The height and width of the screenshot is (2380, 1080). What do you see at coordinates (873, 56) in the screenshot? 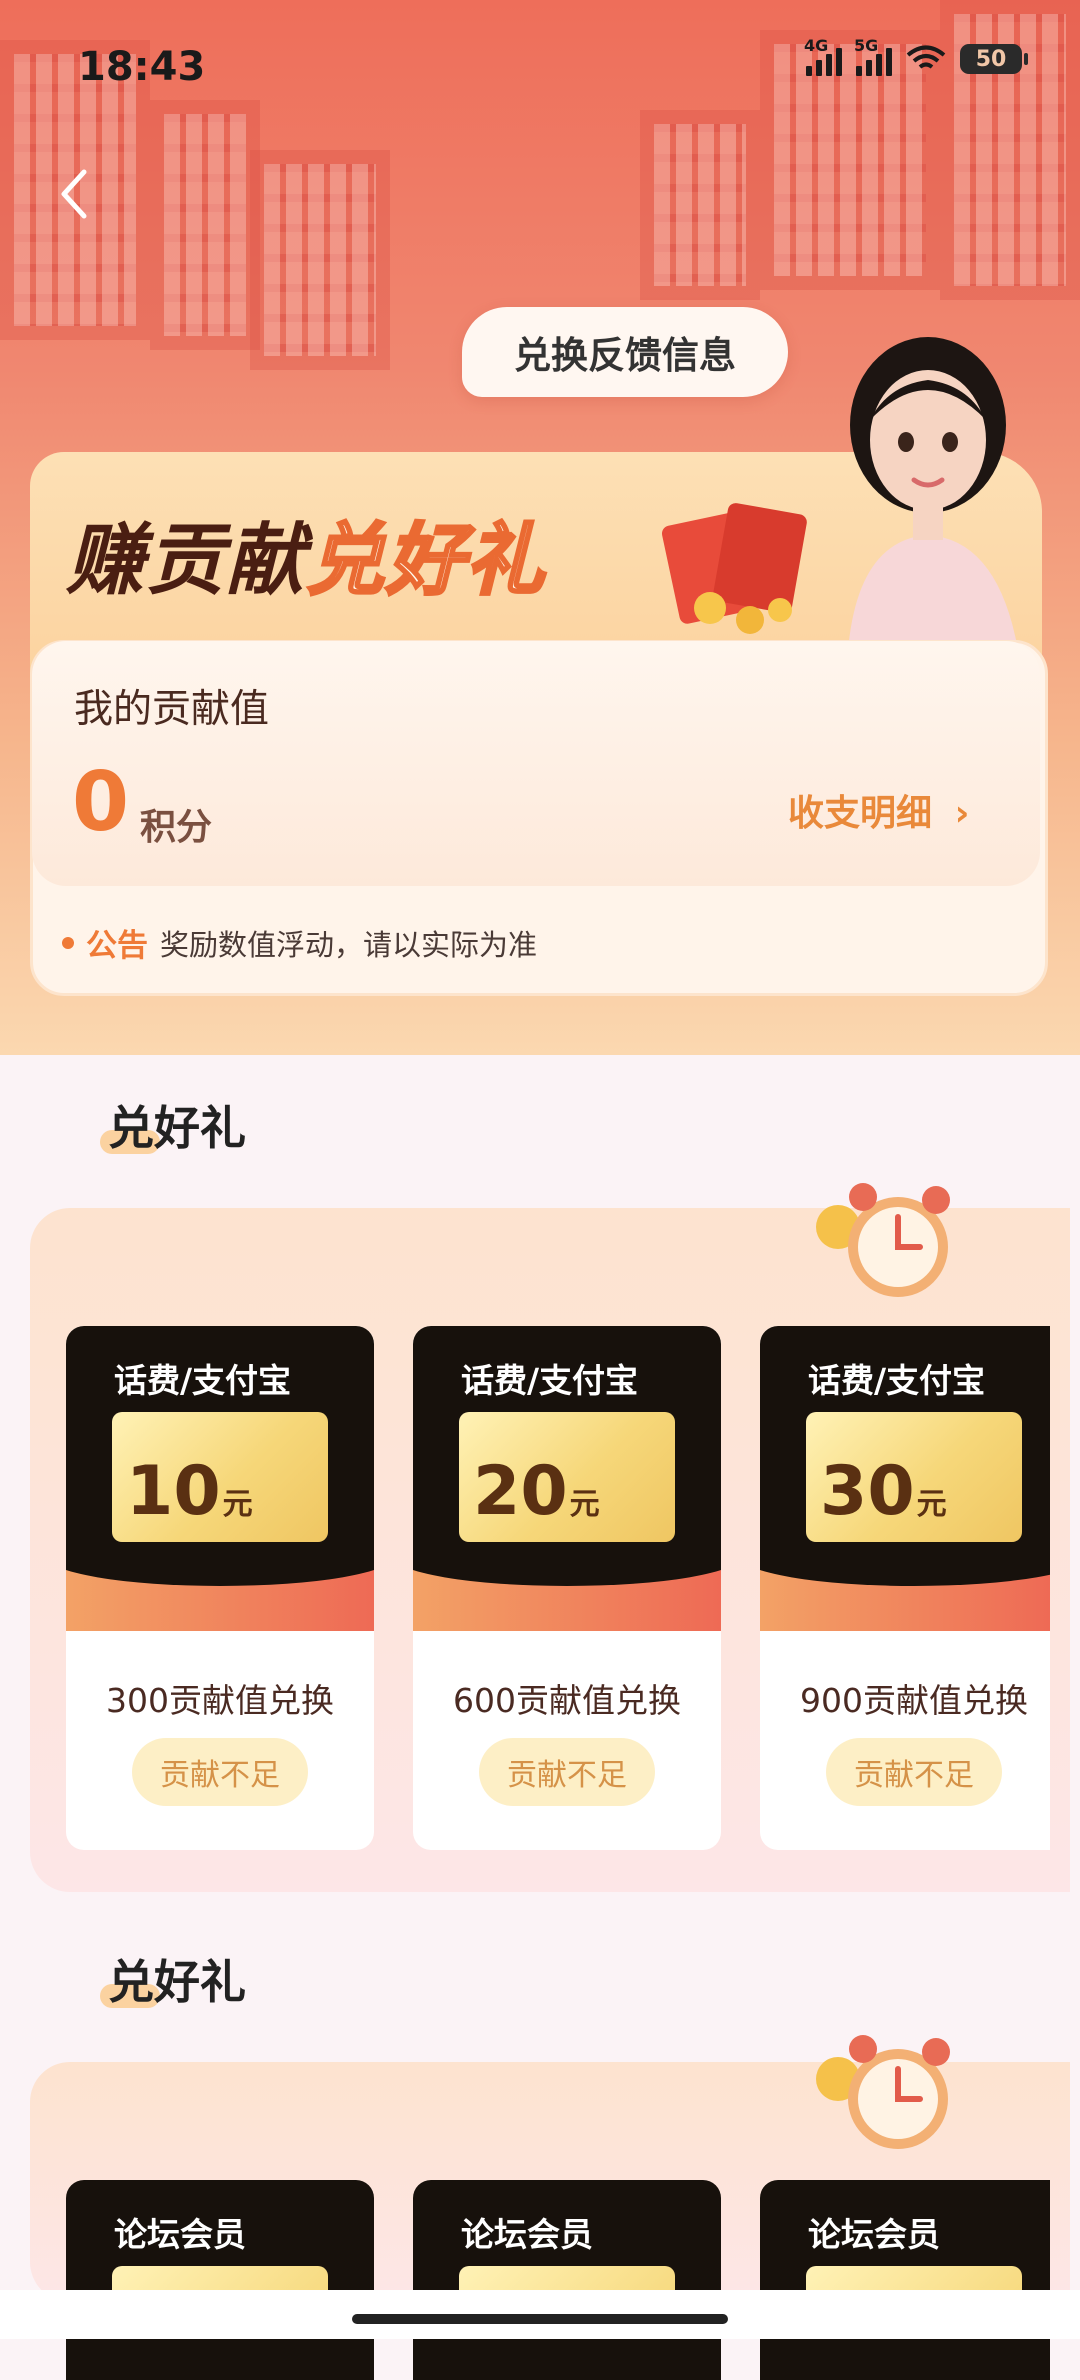
I see `signal-icon: 5G` at bounding box center [873, 56].